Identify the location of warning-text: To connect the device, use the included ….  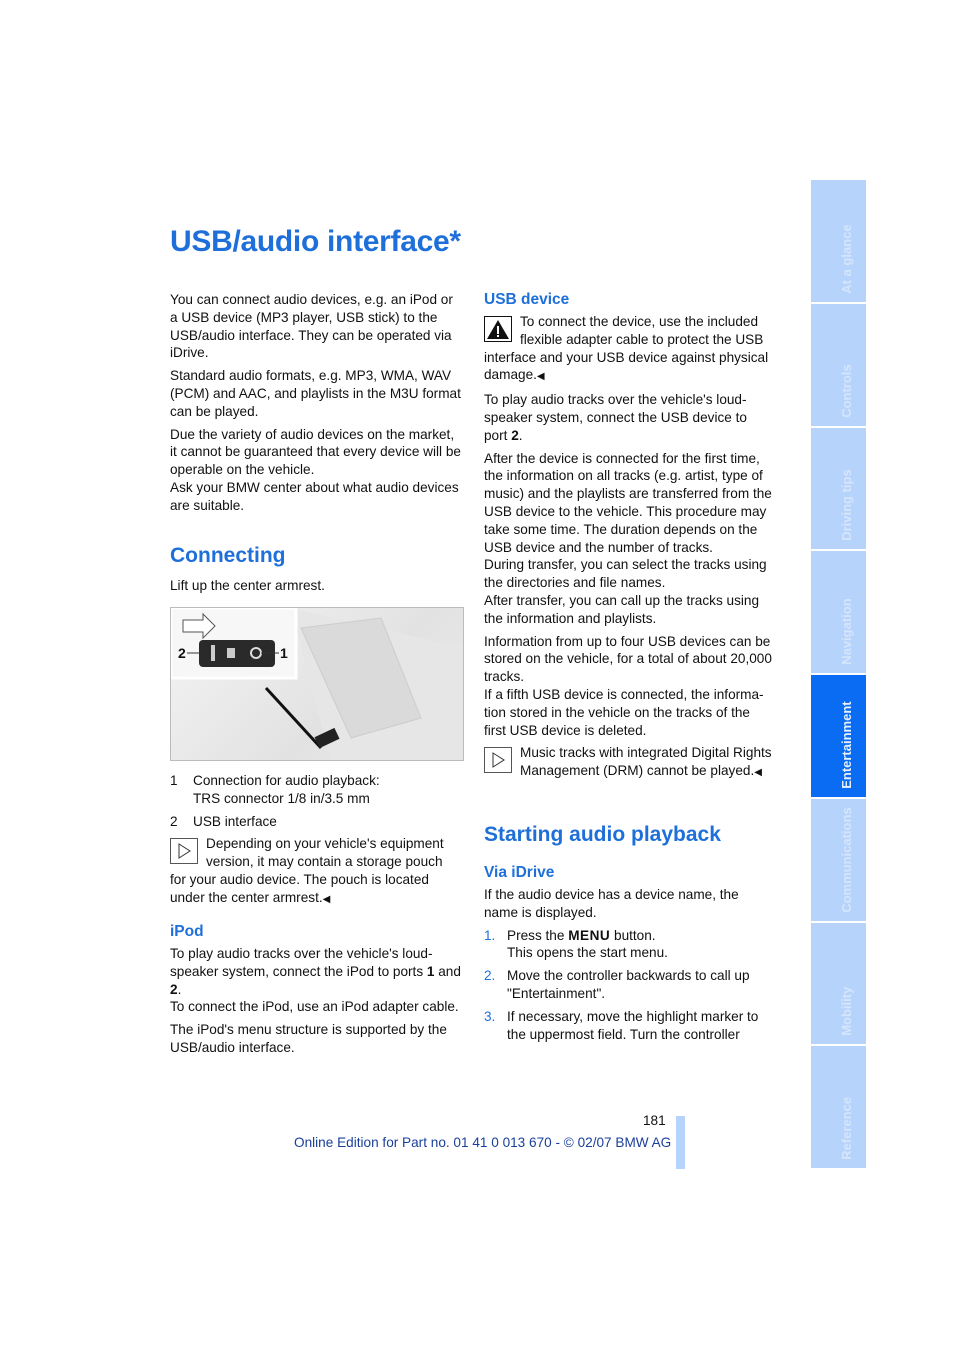
(626, 348).